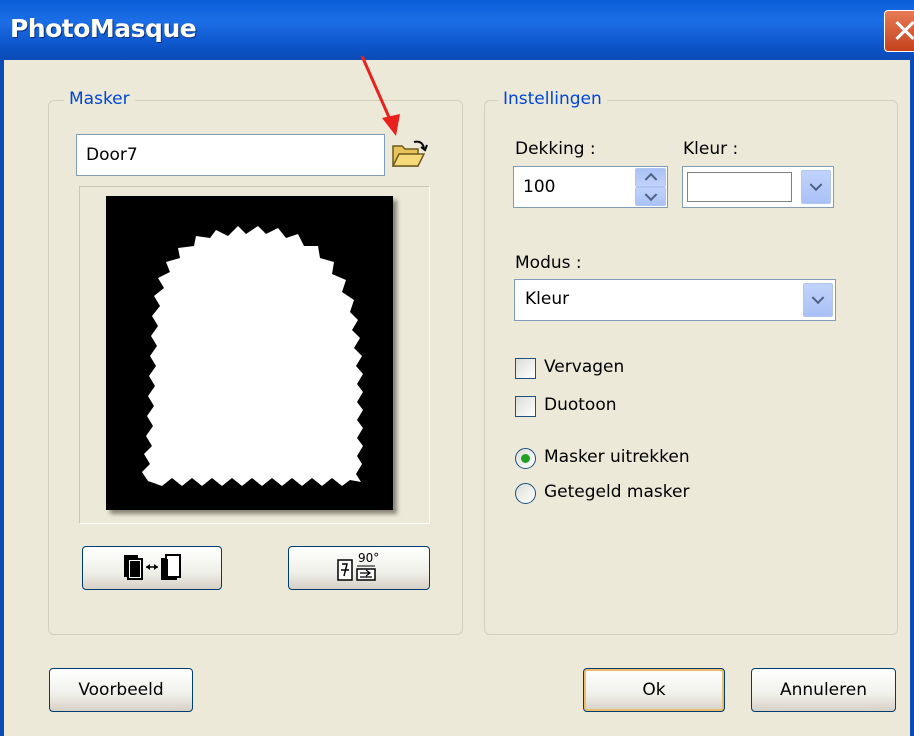  What do you see at coordinates (99, 99) in the screenshot?
I see `masker-legend: Masker` at bounding box center [99, 99].